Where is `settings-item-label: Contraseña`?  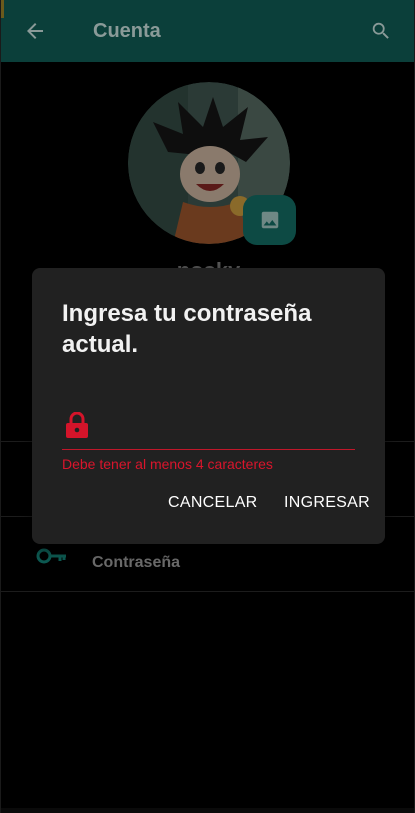
settings-item-label: Contraseña is located at coordinates (136, 562).